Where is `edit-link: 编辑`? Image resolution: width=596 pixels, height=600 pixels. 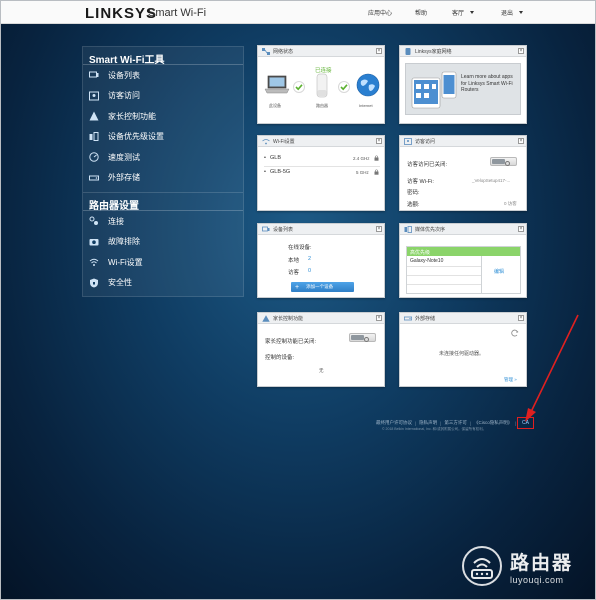
edit-link: 编辑 is located at coordinates (499, 271).